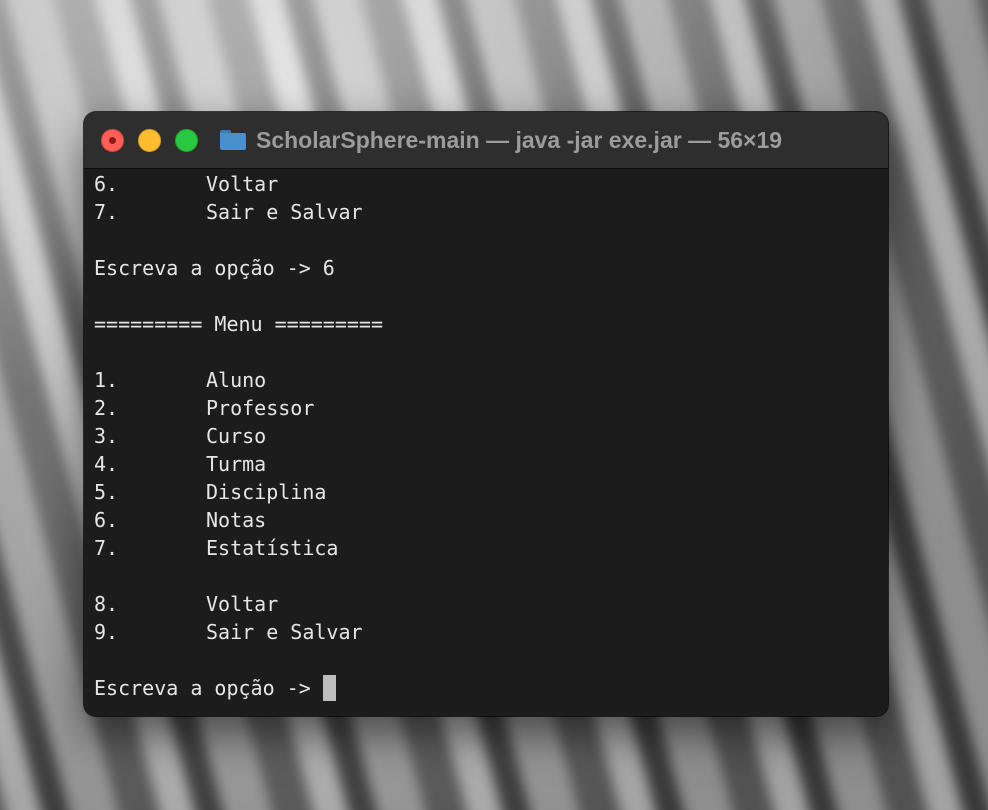 The image size is (988, 810). I want to click on menu-header: ========= Menu =========, so click(238, 324).